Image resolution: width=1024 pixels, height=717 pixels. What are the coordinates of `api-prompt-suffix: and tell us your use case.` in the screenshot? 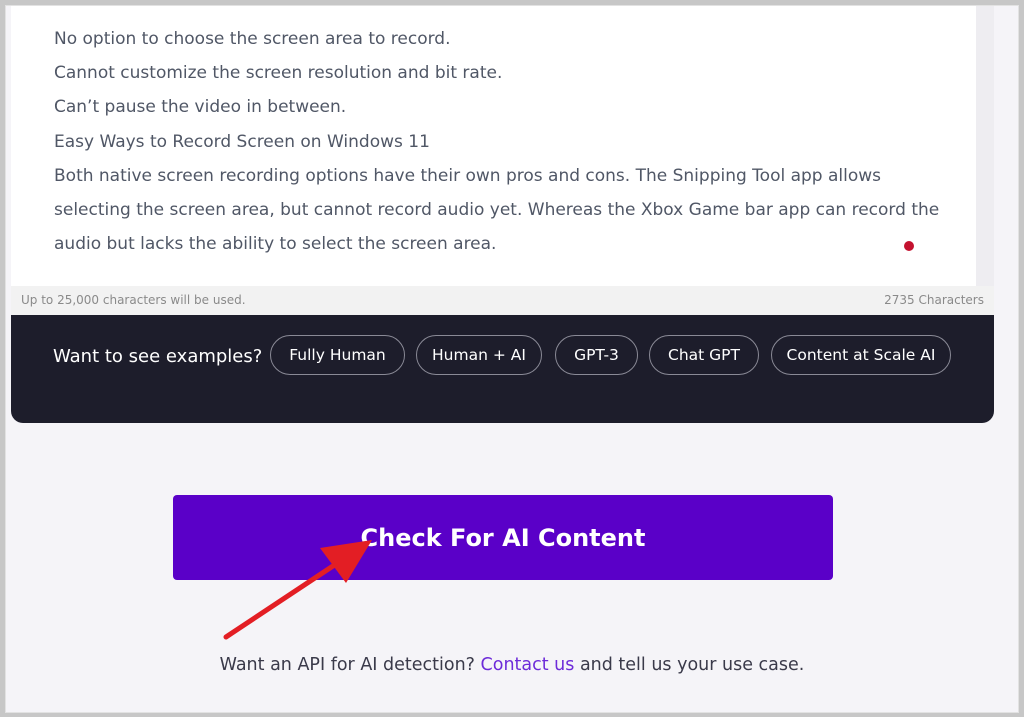 It's located at (689, 665).